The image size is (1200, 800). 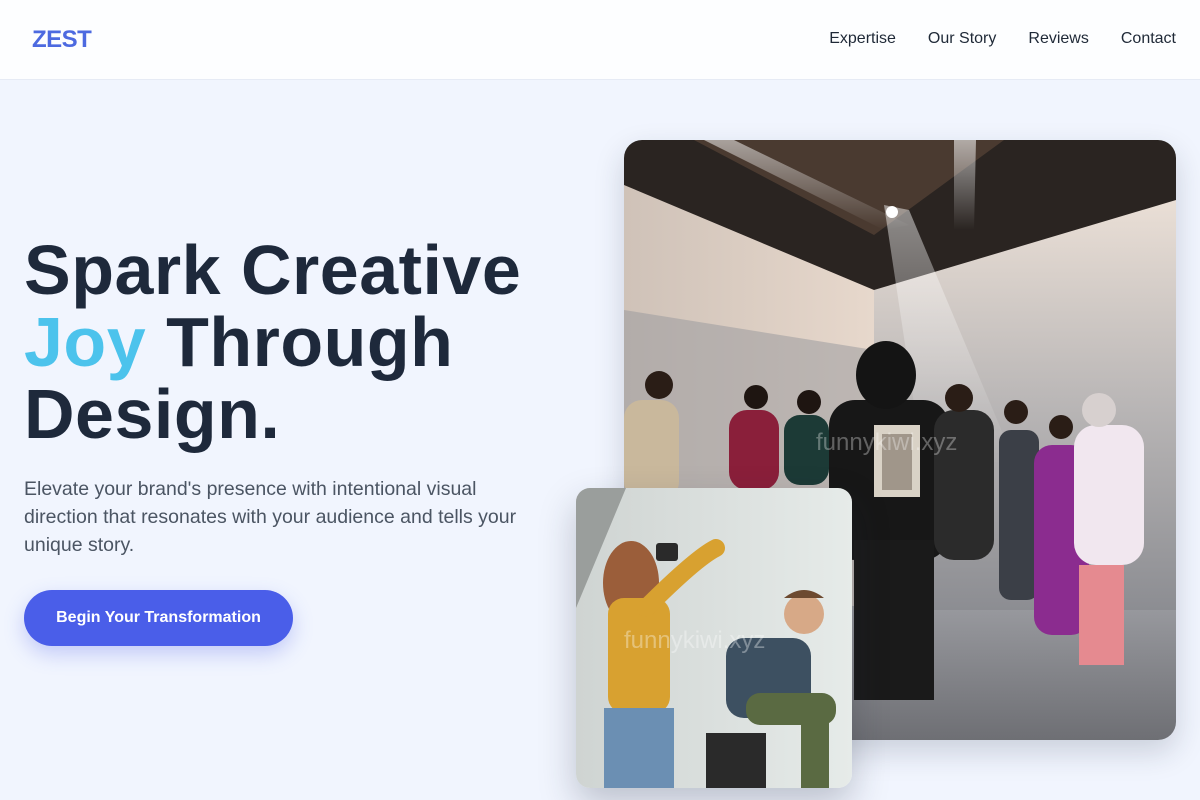 What do you see at coordinates (962, 39) in the screenshot?
I see `nav-link-our-story: Our Story` at bounding box center [962, 39].